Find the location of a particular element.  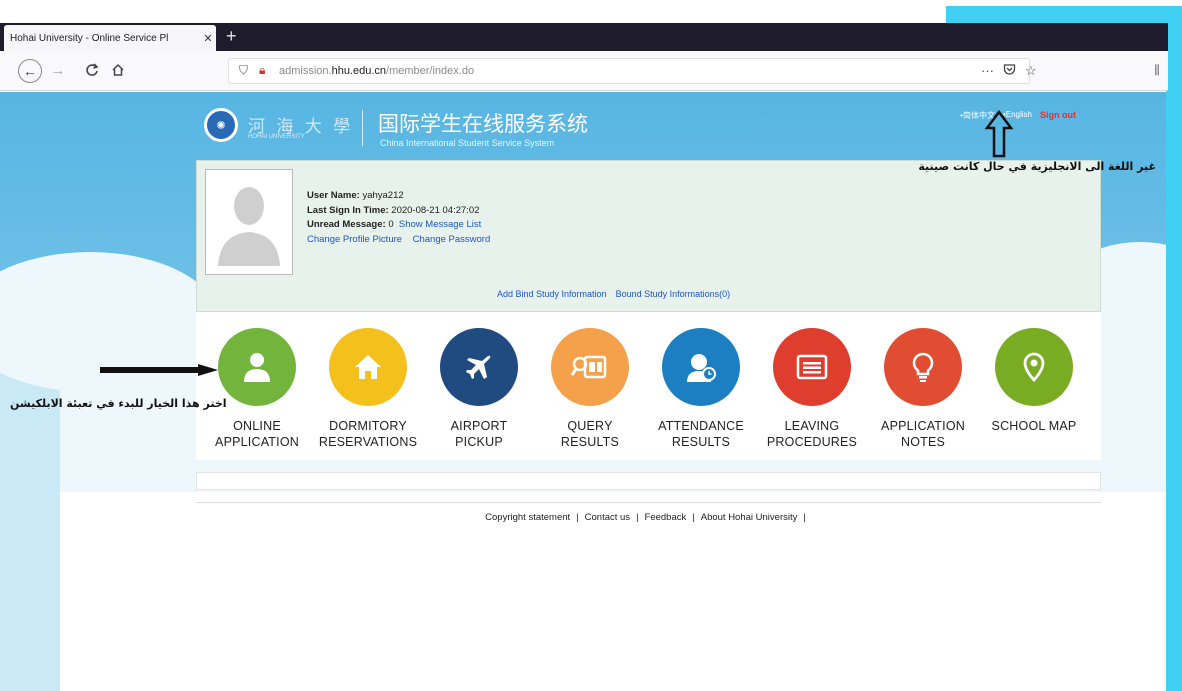

up-arrow-annotation-icon is located at coordinates (999, 134).